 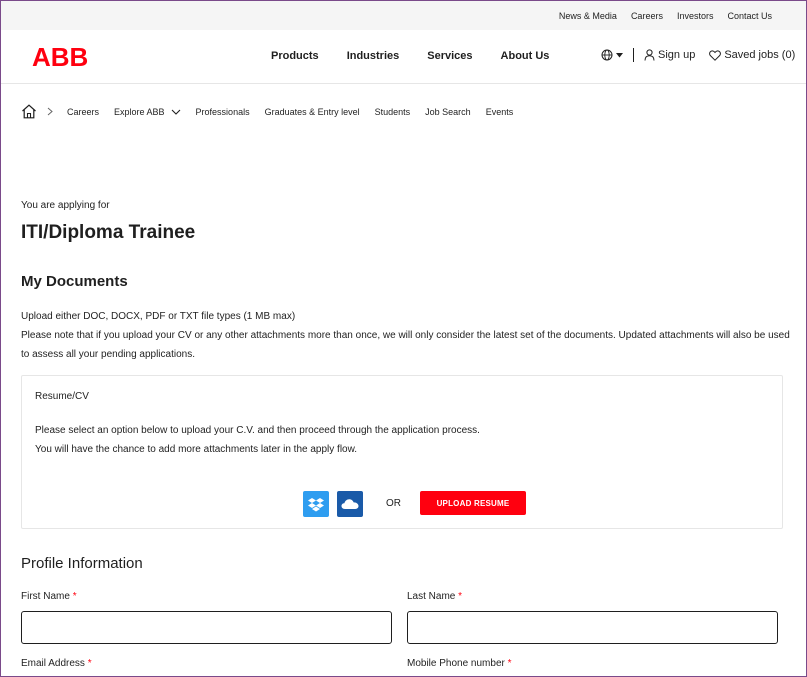 I want to click on chevron-right-icon, so click(x=50, y=111).